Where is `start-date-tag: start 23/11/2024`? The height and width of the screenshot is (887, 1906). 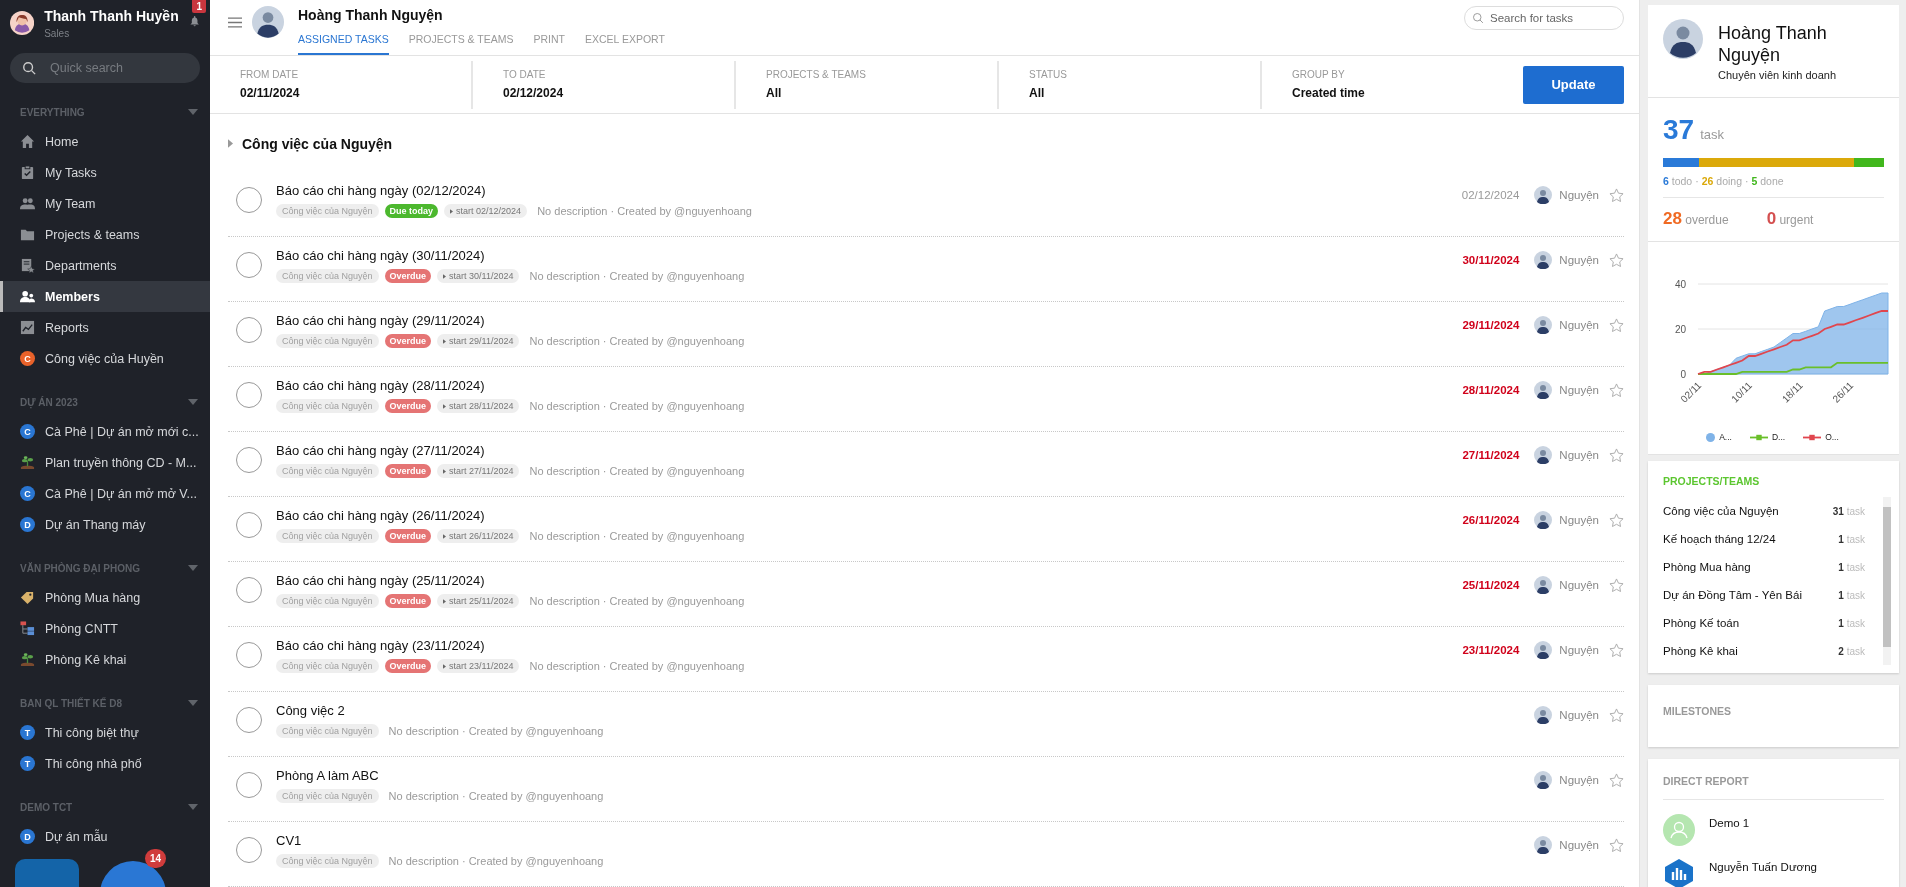
start-date-tag: start 23/11/2024 is located at coordinates (478, 666).